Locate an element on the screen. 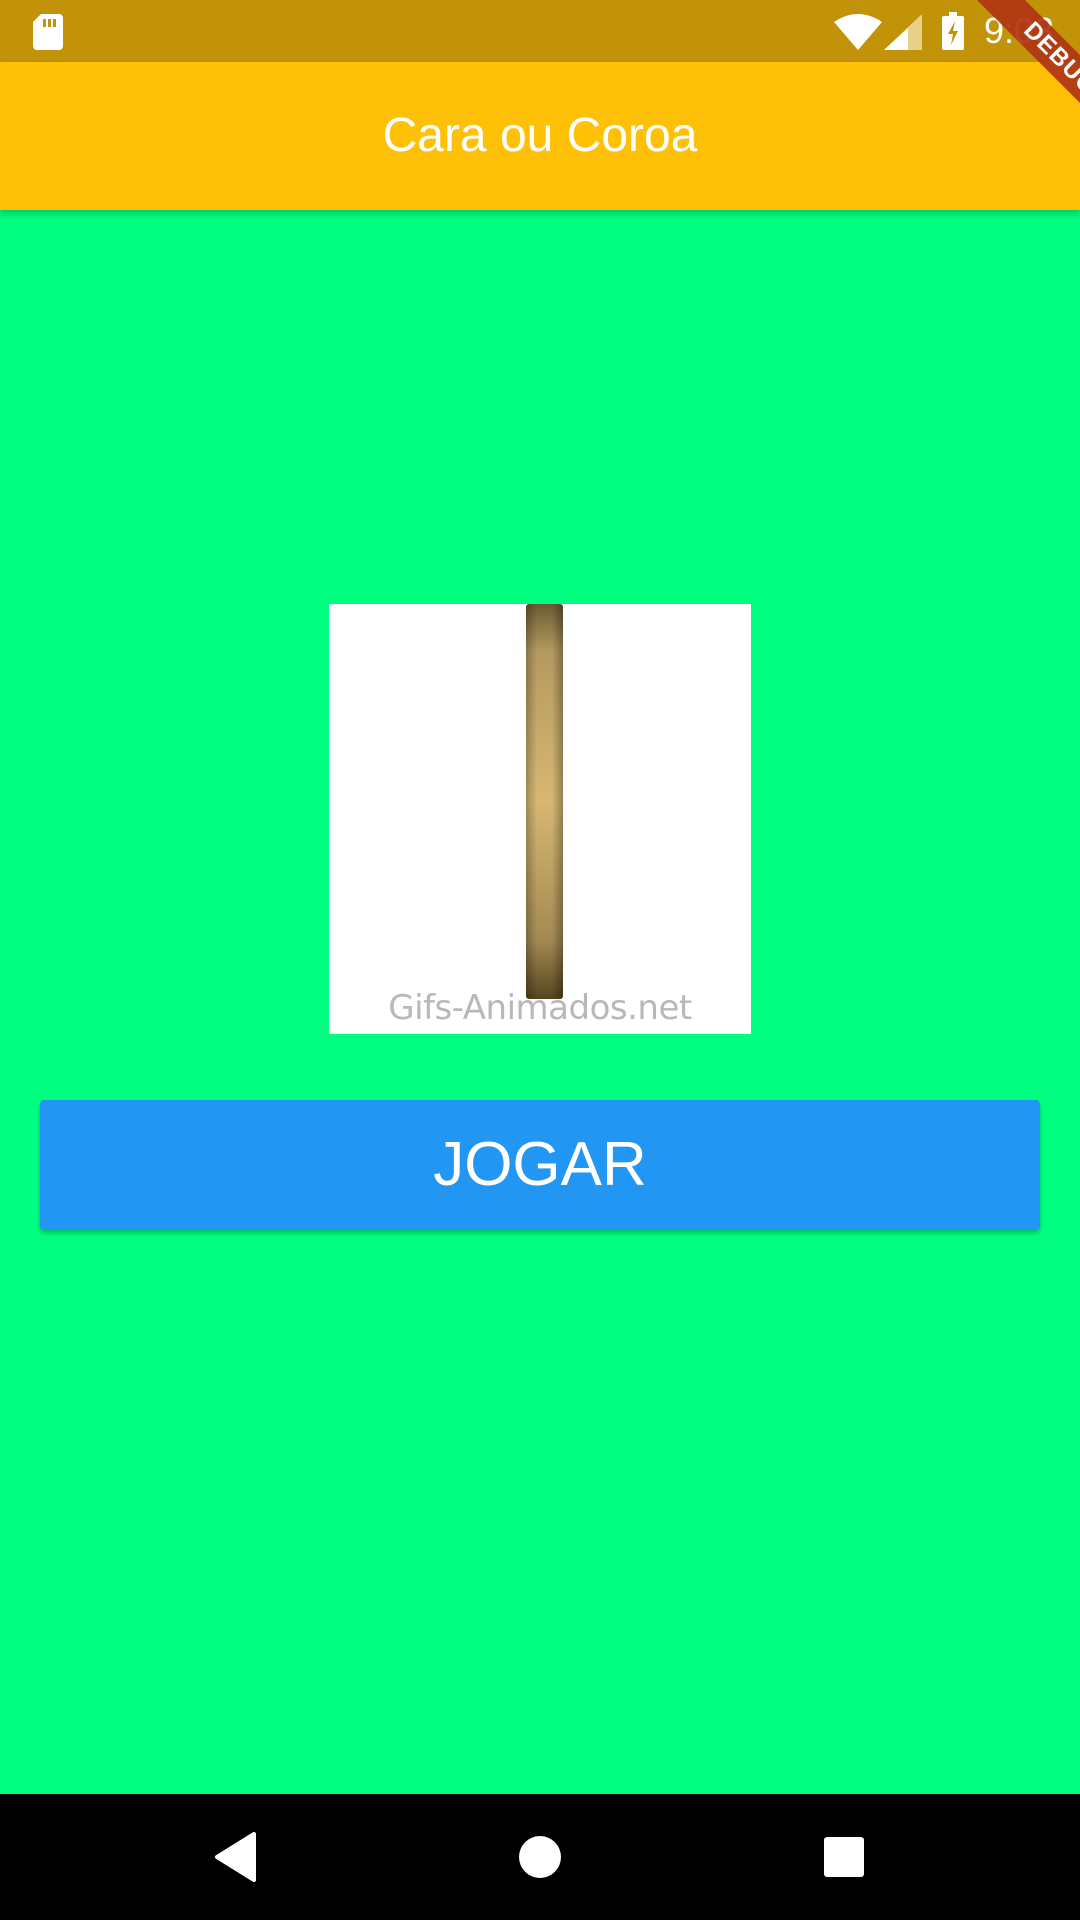  wifi-icon is located at coordinates (858, 32).